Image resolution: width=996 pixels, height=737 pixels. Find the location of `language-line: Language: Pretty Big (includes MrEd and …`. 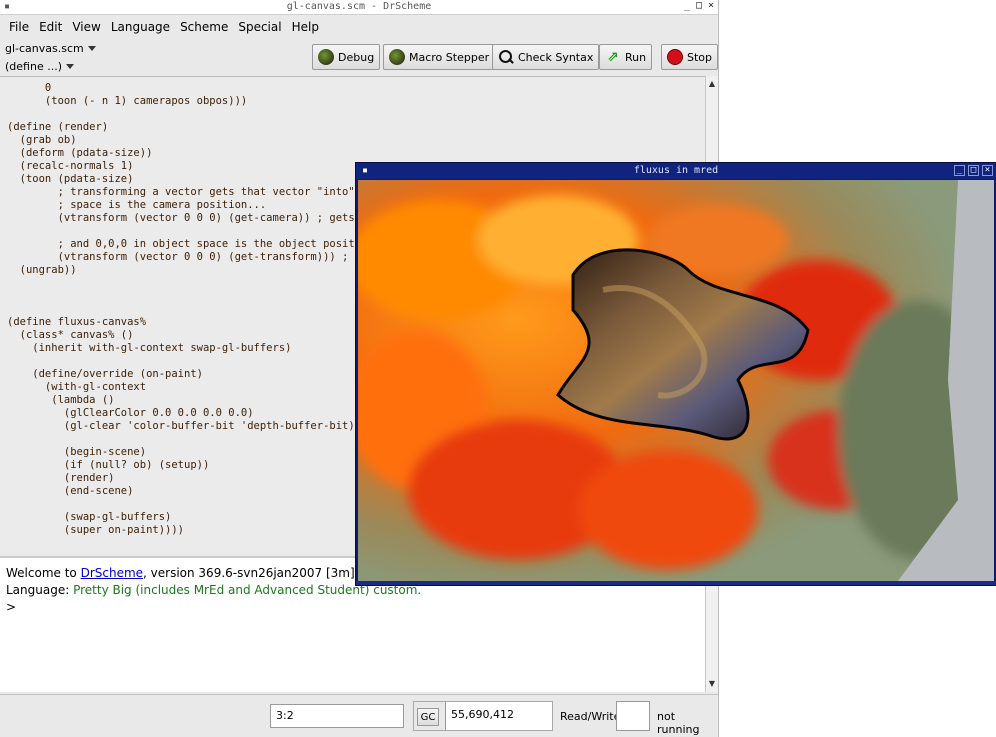

language-line: Language: Pretty Big (includes MrEd and … is located at coordinates (353, 590).